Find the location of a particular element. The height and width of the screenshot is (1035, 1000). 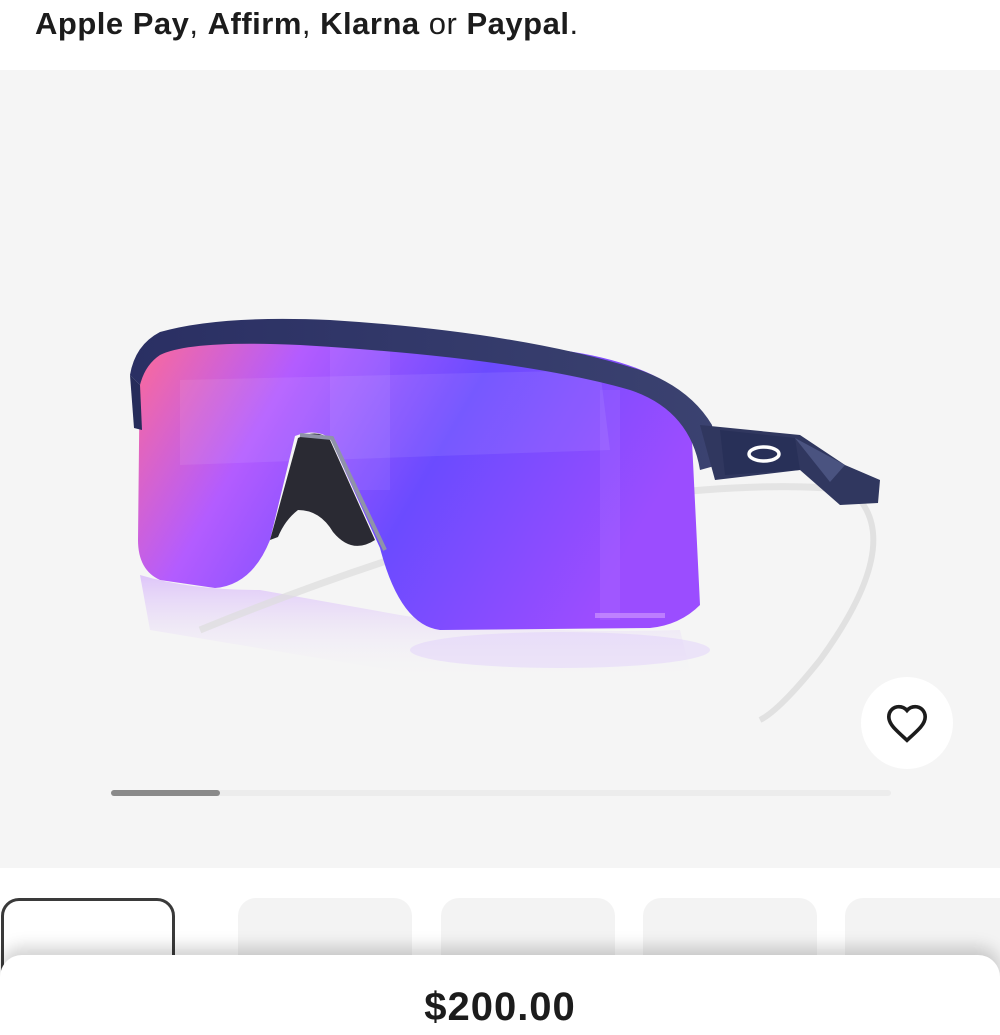

heart-icon is located at coordinates (907, 723).